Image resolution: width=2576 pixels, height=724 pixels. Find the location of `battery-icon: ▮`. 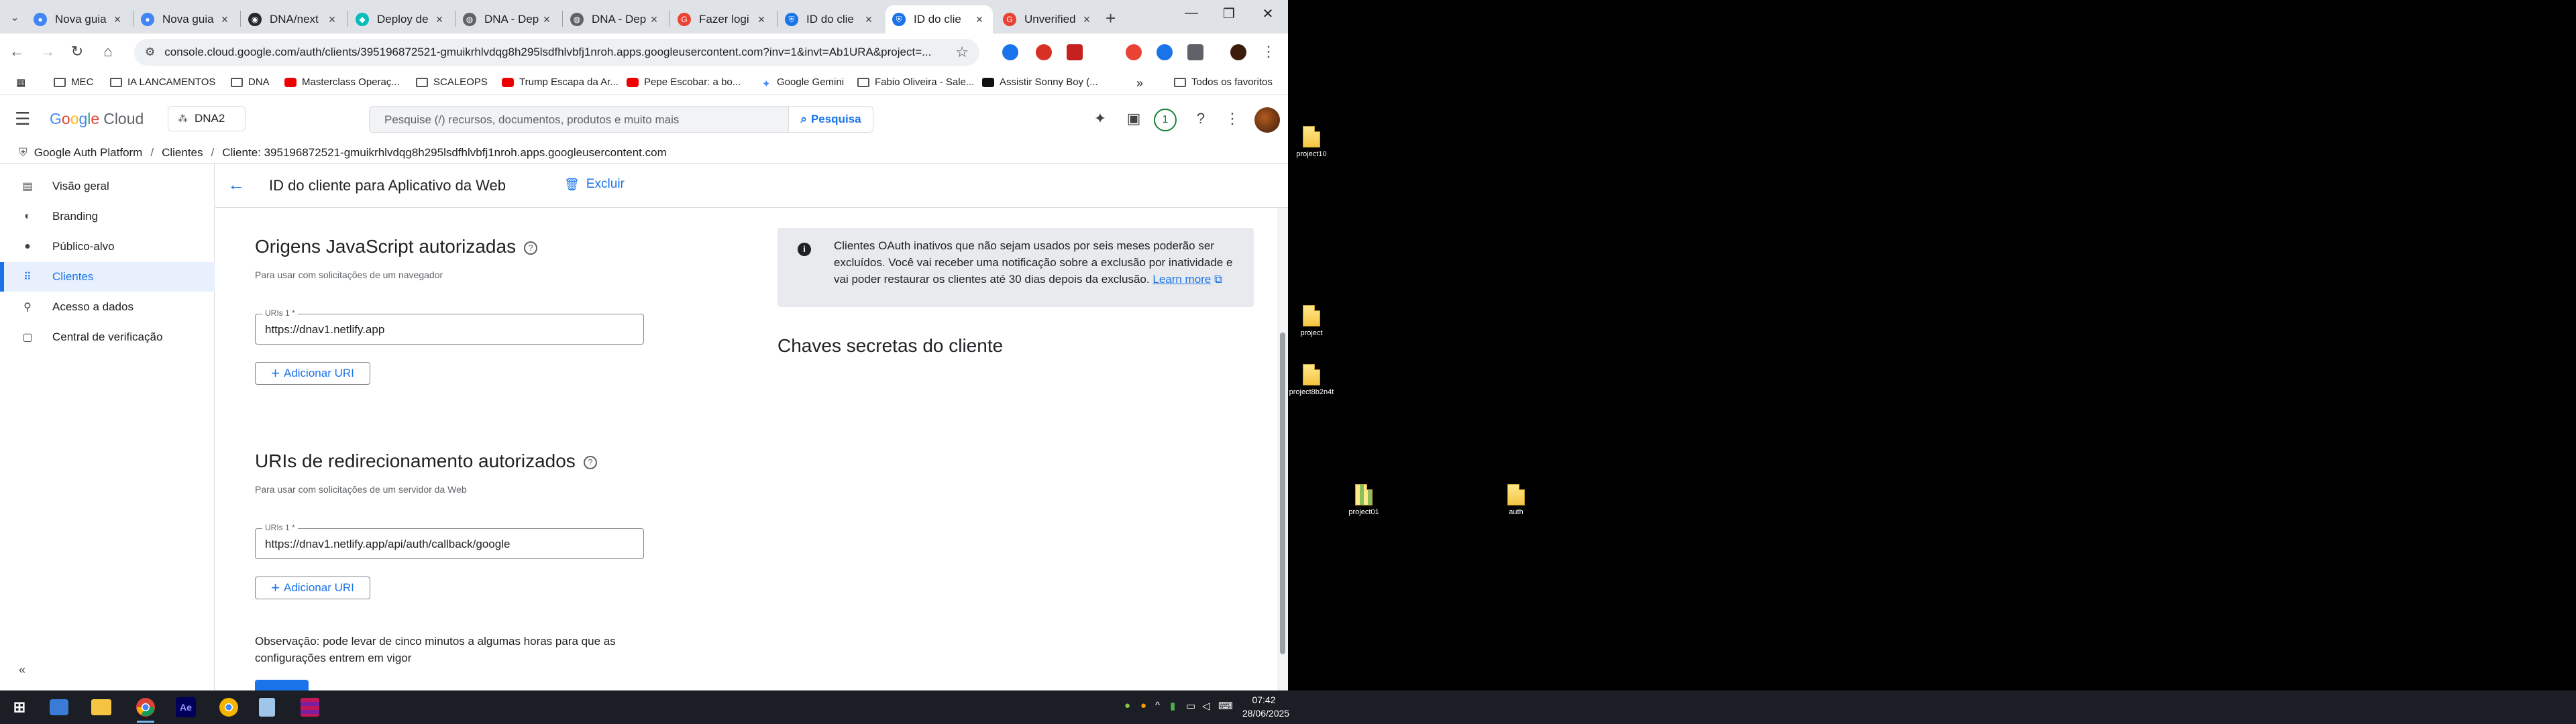

battery-icon: ▮ is located at coordinates (1172, 706).